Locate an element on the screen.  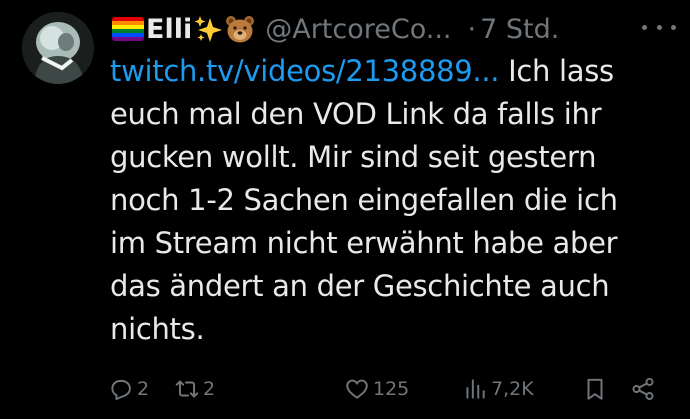
tweet-line: gucken wollt. Mir sind seit gestern is located at coordinates (353, 157).